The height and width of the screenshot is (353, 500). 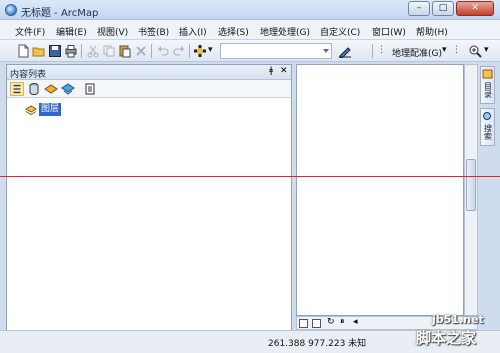 What do you see at coordinates (355, 322) in the screenshot?
I see `scroll-left-icon: ◂` at bounding box center [355, 322].